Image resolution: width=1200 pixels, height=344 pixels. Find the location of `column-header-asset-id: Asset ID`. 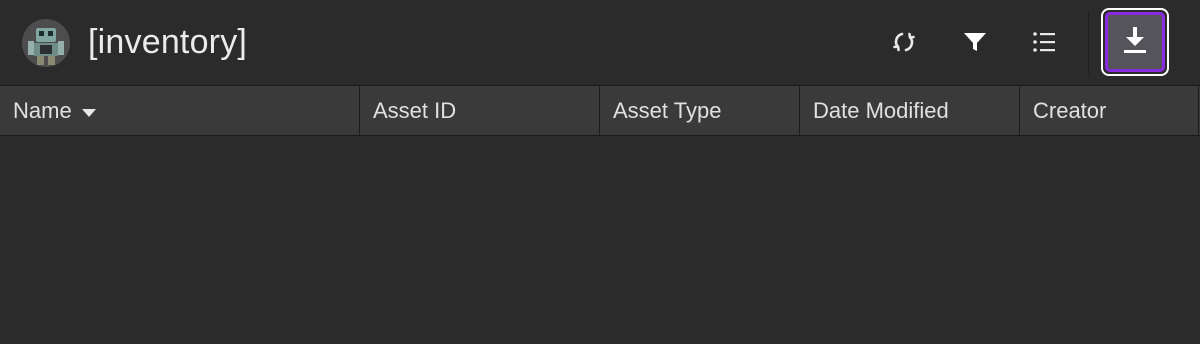

column-header-asset-id: Asset ID is located at coordinates (480, 110).